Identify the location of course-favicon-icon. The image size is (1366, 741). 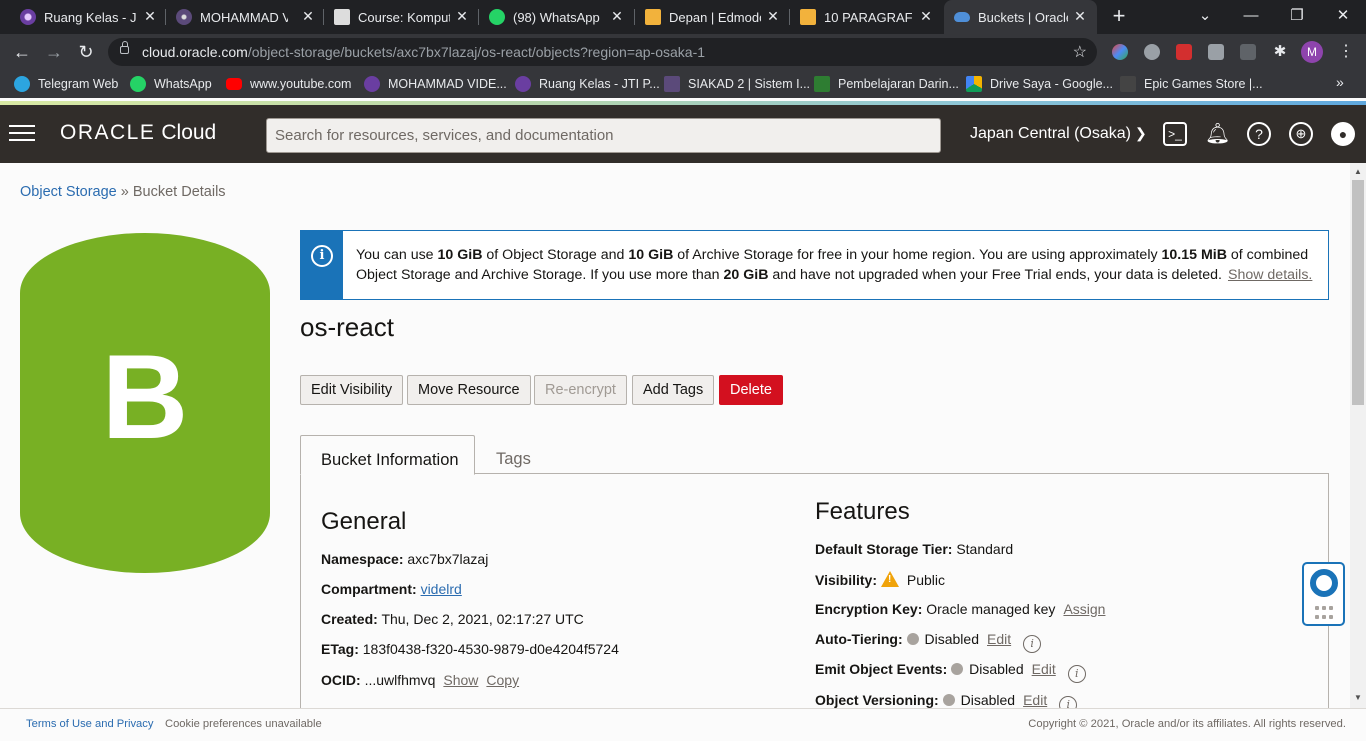
(342, 17).